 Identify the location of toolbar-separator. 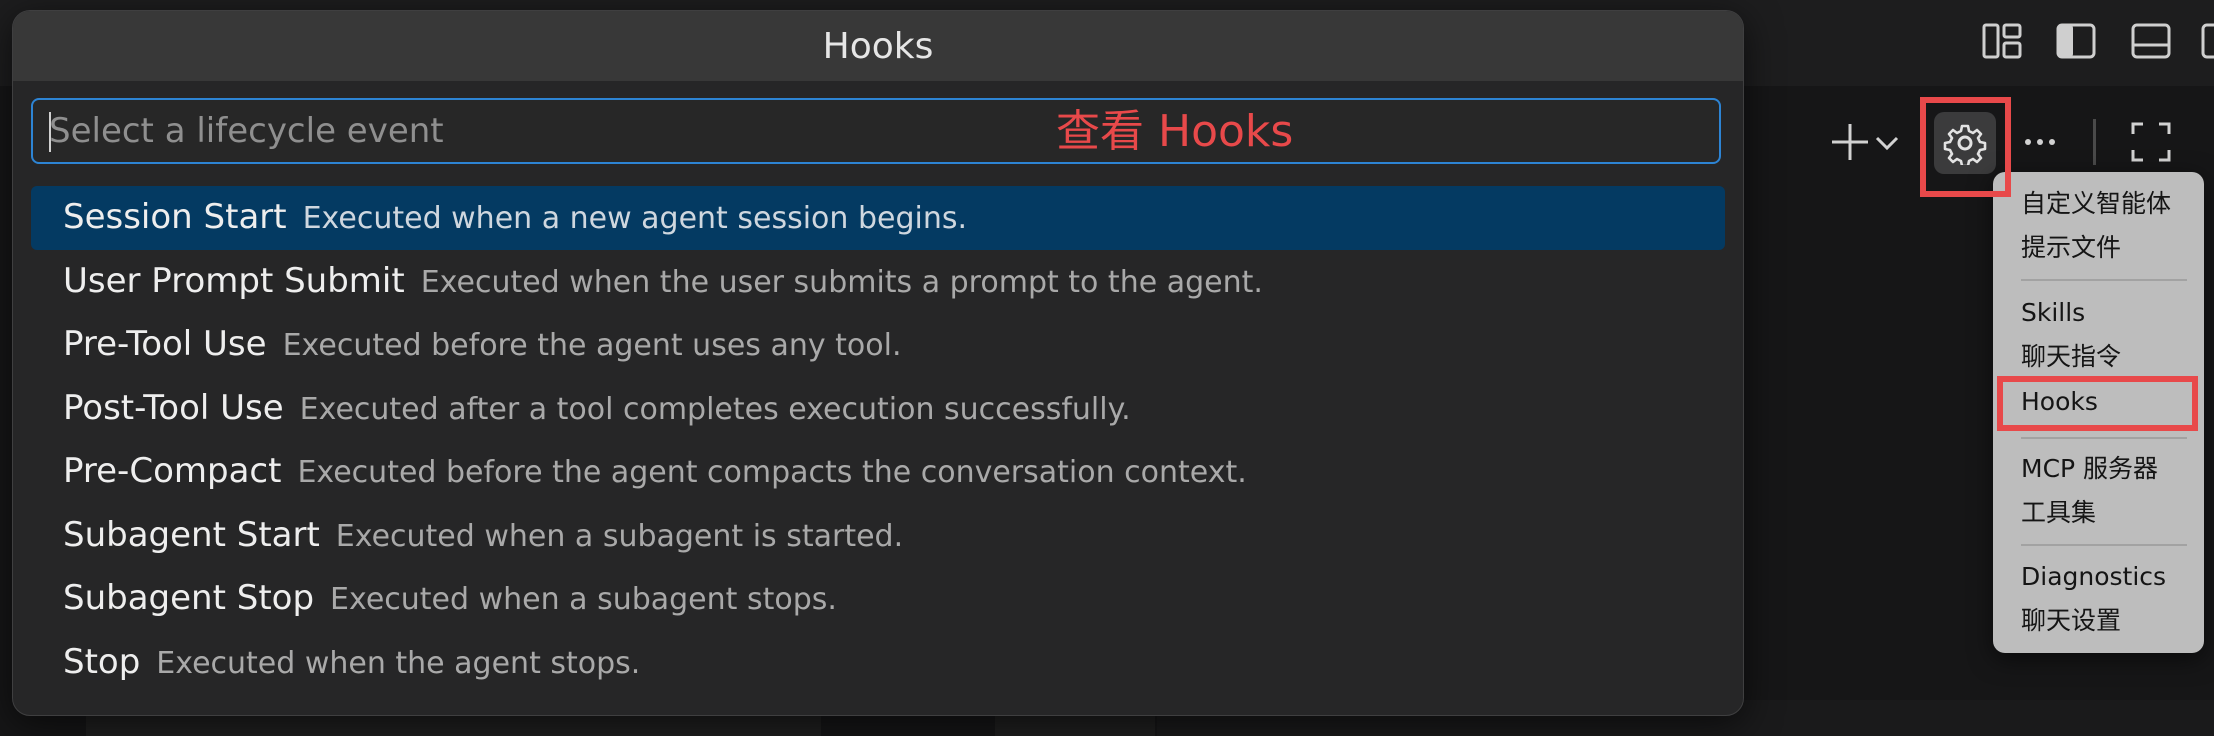
(2094, 142).